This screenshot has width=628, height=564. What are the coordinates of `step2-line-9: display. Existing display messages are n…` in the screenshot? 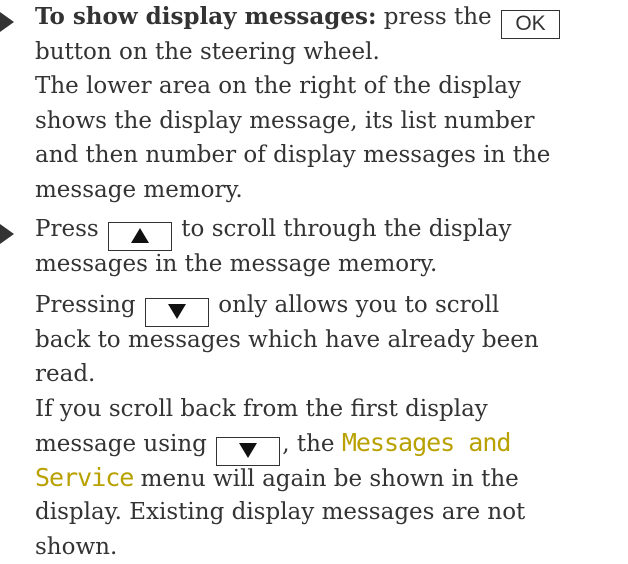 It's located at (328, 512).